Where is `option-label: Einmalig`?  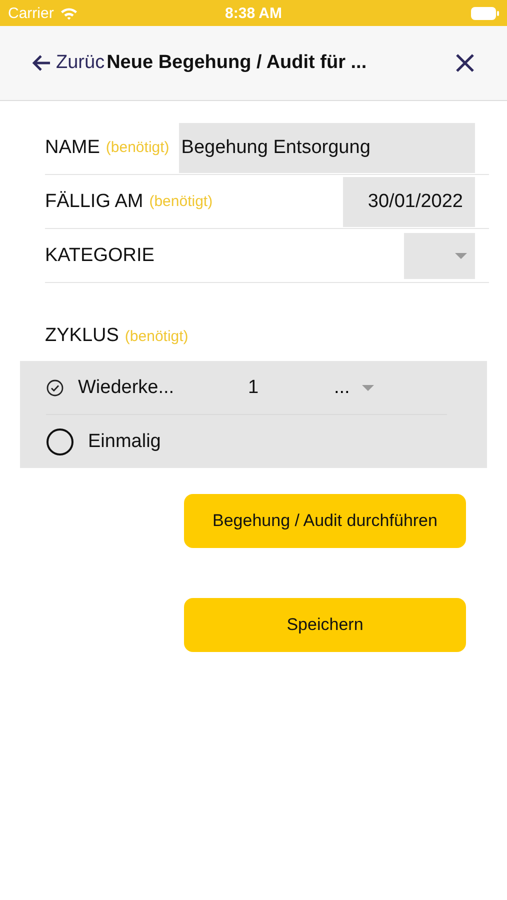
option-label: Einmalig is located at coordinates (125, 441).